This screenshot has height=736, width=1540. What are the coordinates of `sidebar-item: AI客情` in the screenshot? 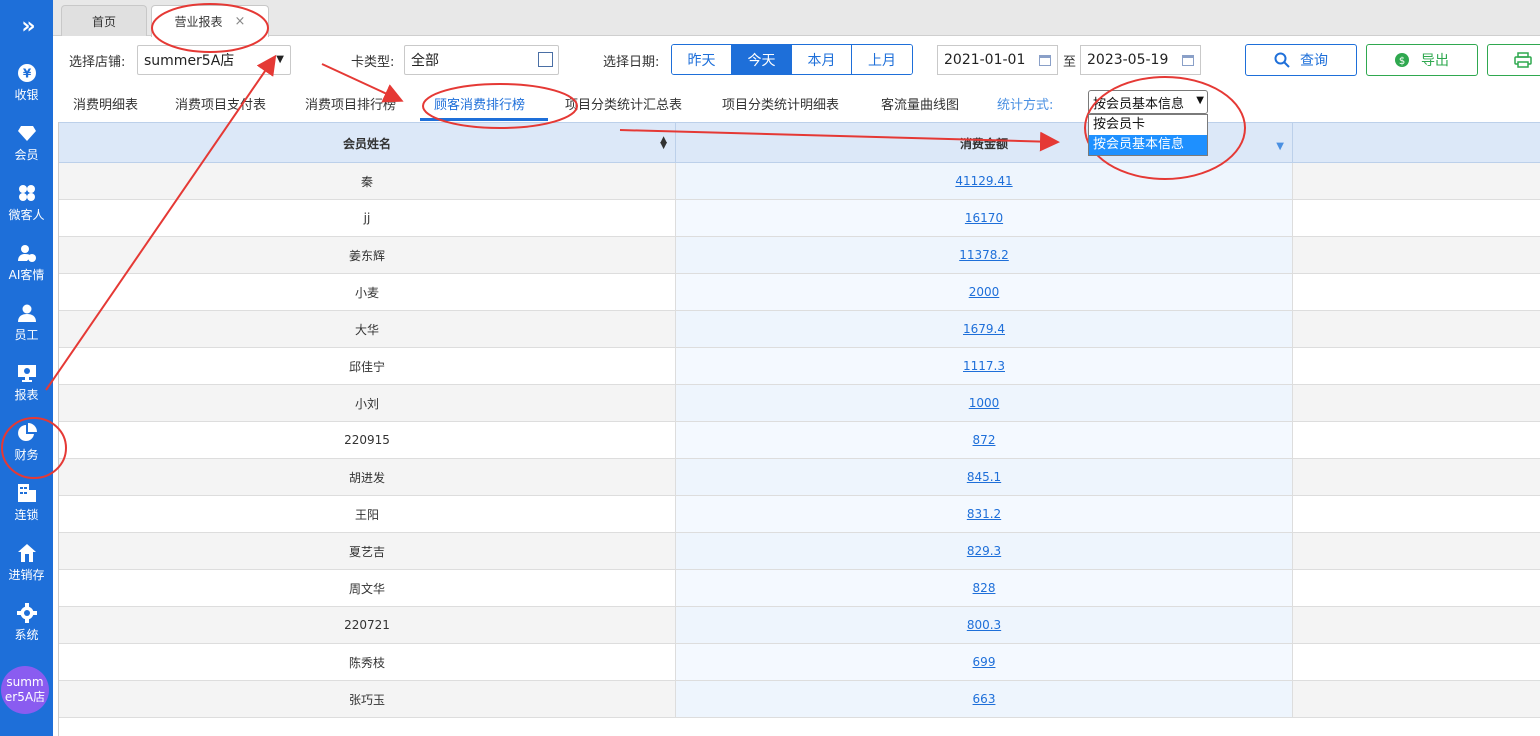 It's located at (26, 263).